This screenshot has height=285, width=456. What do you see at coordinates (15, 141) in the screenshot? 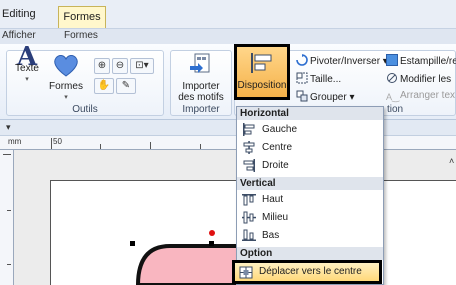
I see `ruler-unit-label: mm` at bounding box center [15, 141].